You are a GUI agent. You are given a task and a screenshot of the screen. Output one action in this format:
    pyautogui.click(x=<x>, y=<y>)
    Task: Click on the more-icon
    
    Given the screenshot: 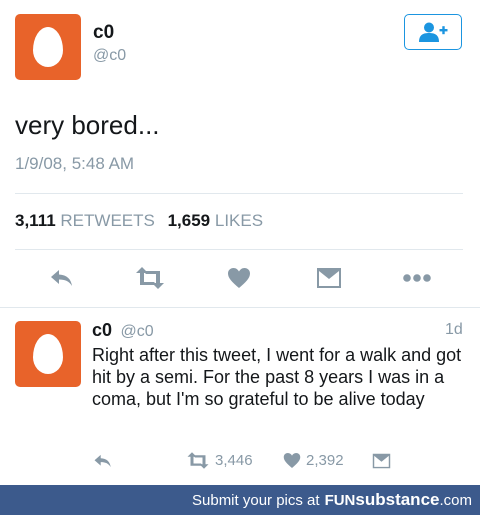 What is the action you would take?
    pyautogui.click(x=417, y=278)
    